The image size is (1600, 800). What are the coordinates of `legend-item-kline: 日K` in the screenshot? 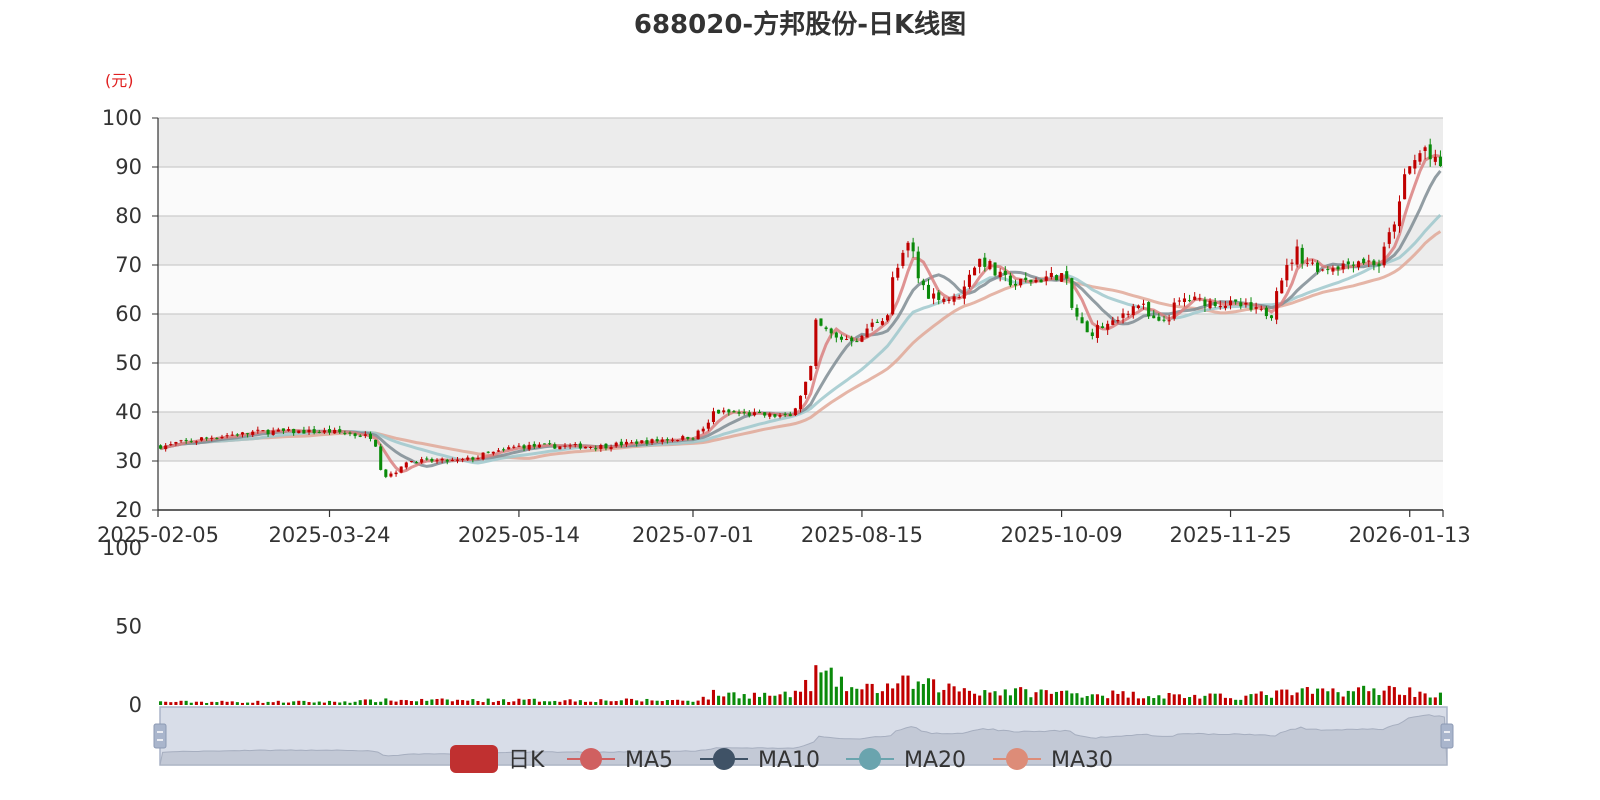 It's located at (497, 759).